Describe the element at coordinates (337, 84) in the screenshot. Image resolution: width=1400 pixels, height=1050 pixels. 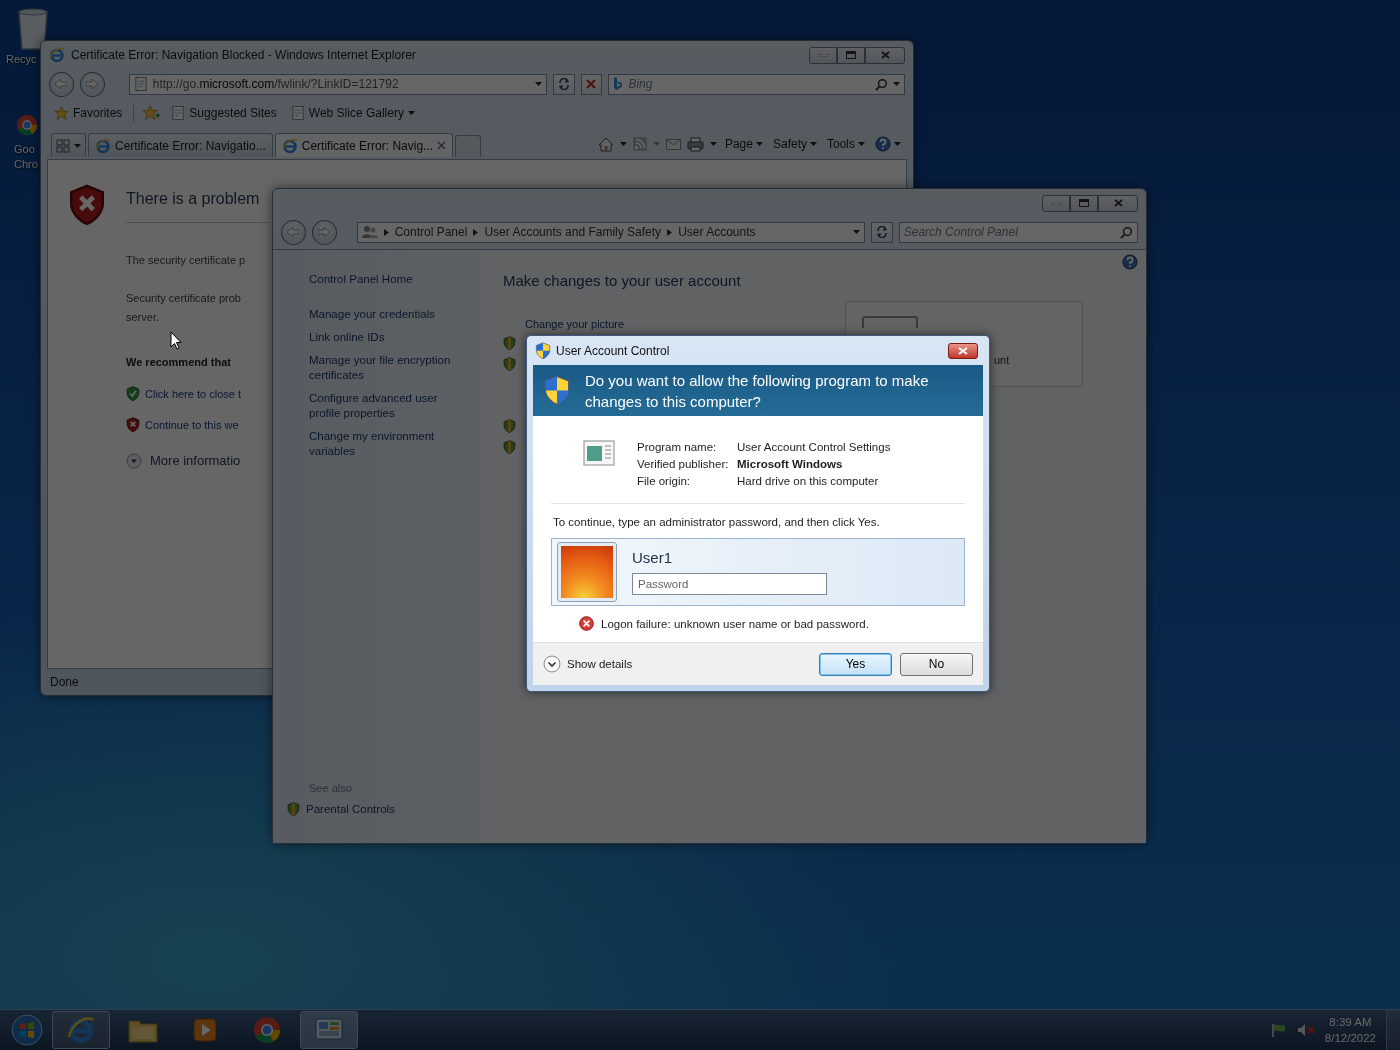
I see `address-field: http://go.microsoft.com/fwlink/?LinkID=121792` at that location.